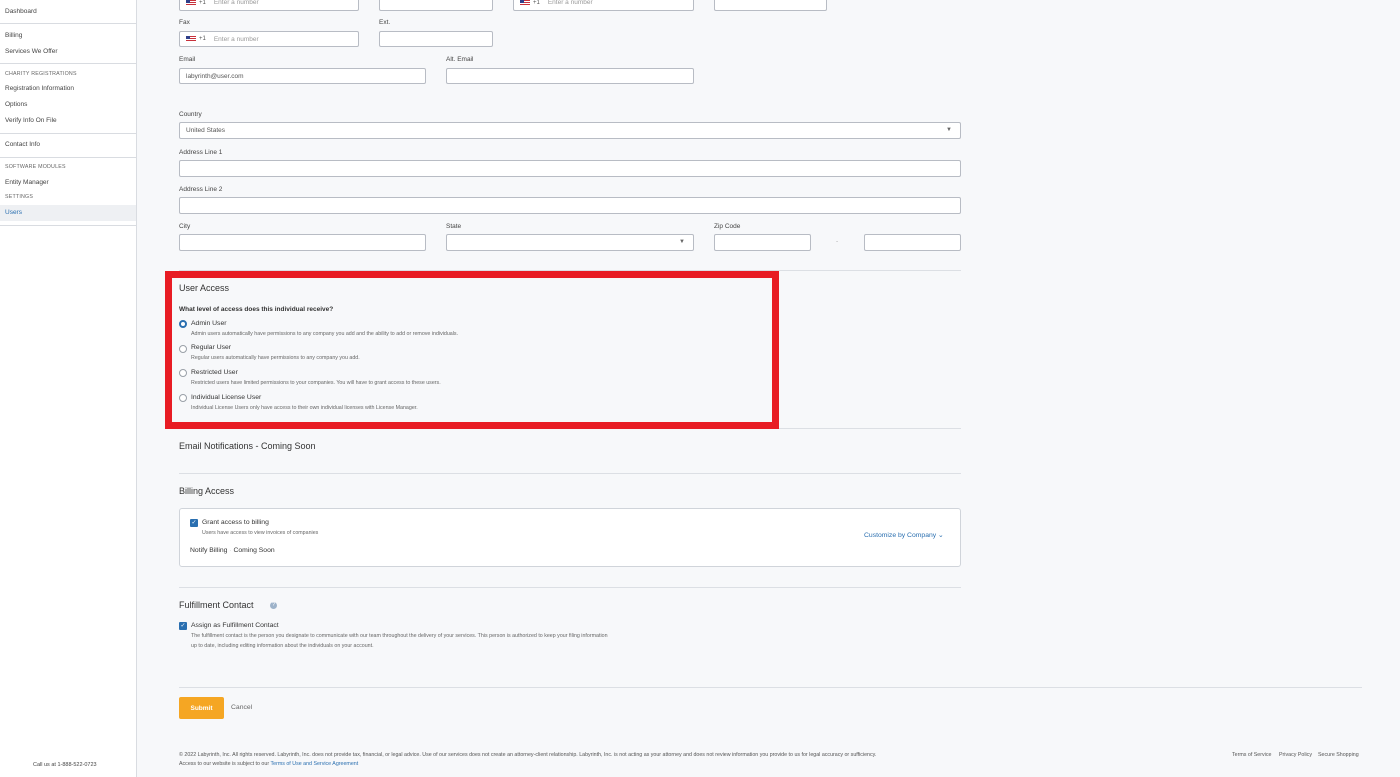  Describe the element at coordinates (1338, 755) in the screenshot. I see `footer-secure-shopping-link: Secure Shopping` at that location.